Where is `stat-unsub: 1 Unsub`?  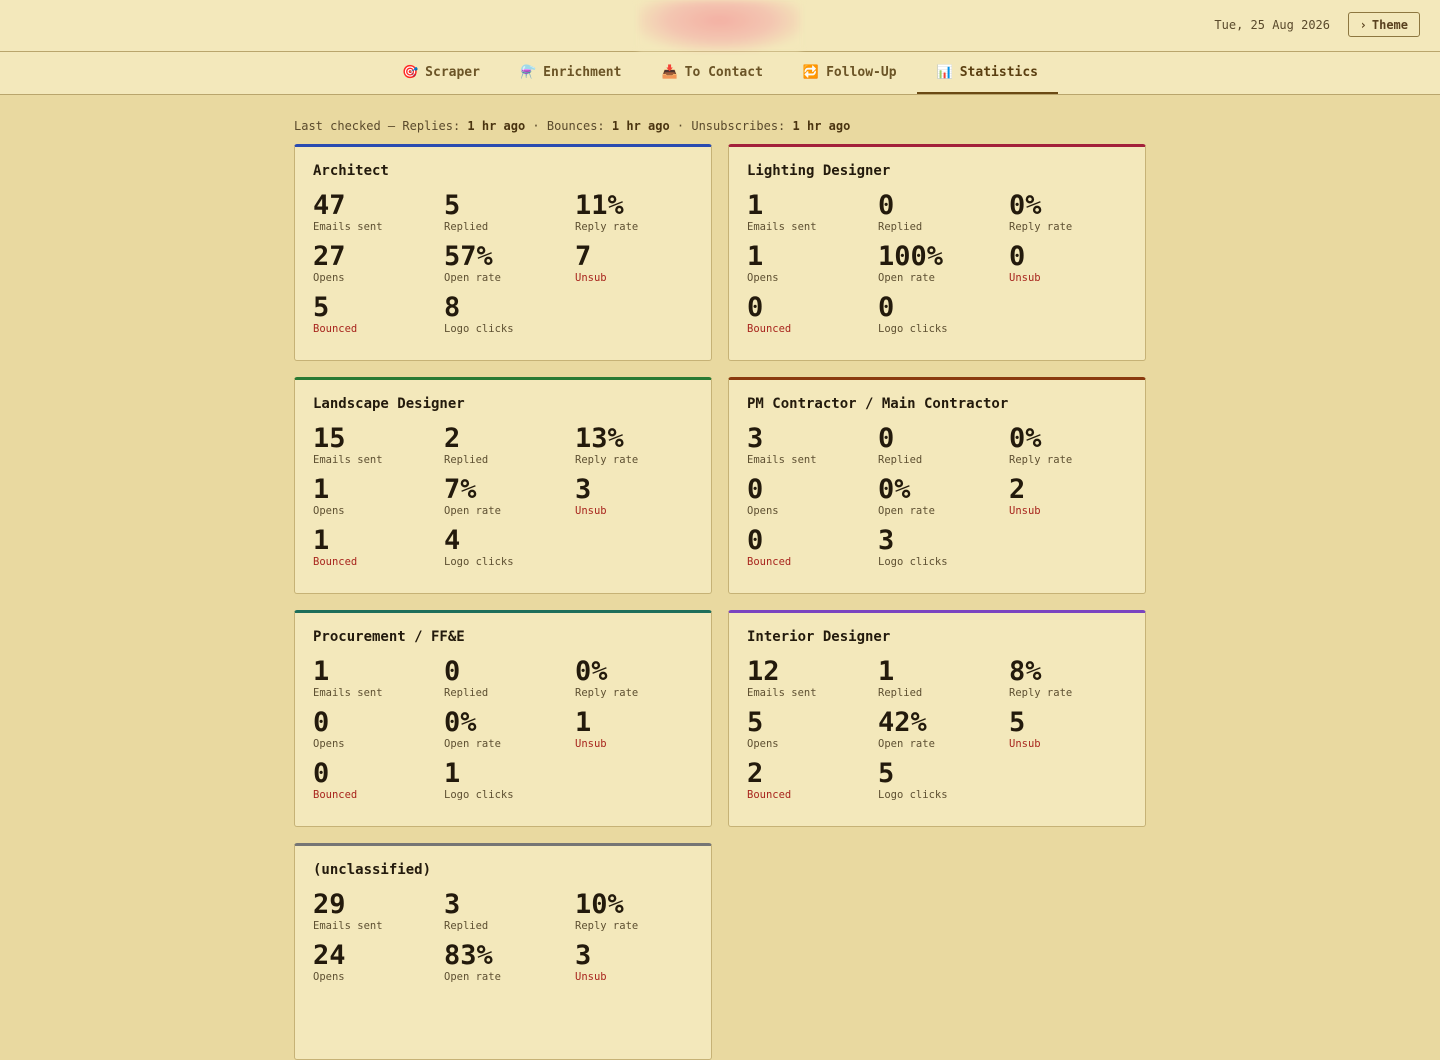 stat-unsub: 1 Unsub is located at coordinates (640, 729).